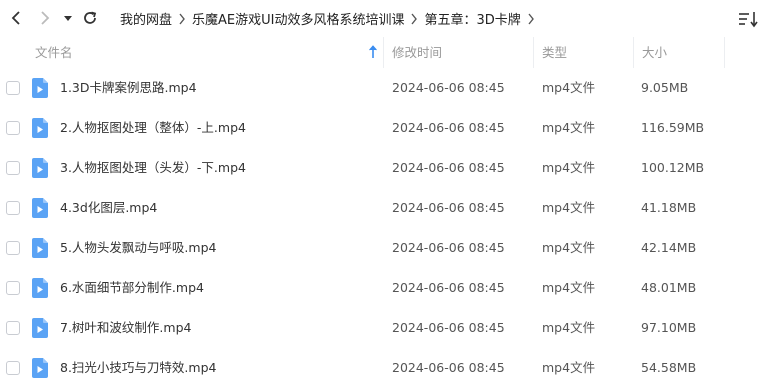  I want to click on file-name: 7.树叶和波纹制作.mp4, so click(125, 328).